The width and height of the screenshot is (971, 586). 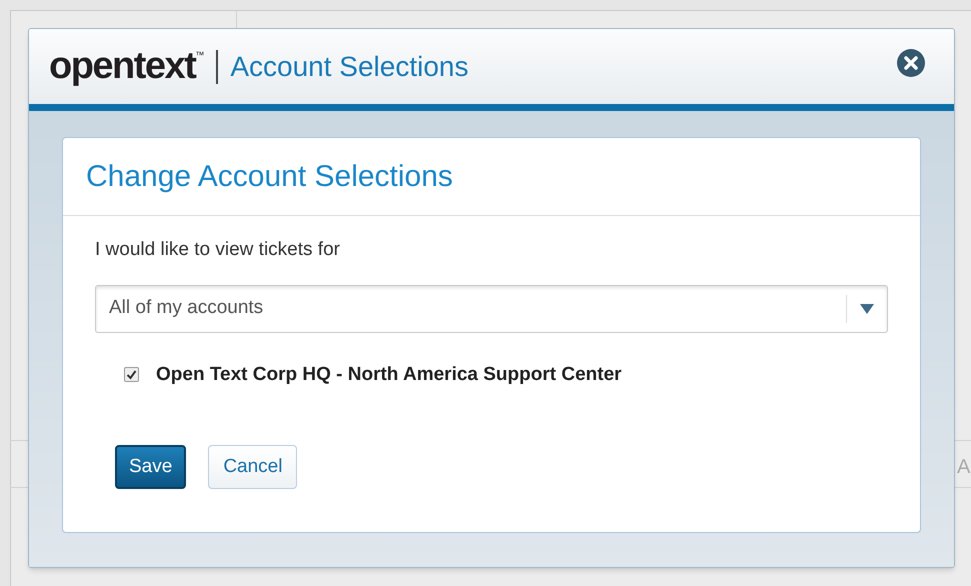 I want to click on prompt-text: I would like to view tickets for, so click(x=217, y=249).